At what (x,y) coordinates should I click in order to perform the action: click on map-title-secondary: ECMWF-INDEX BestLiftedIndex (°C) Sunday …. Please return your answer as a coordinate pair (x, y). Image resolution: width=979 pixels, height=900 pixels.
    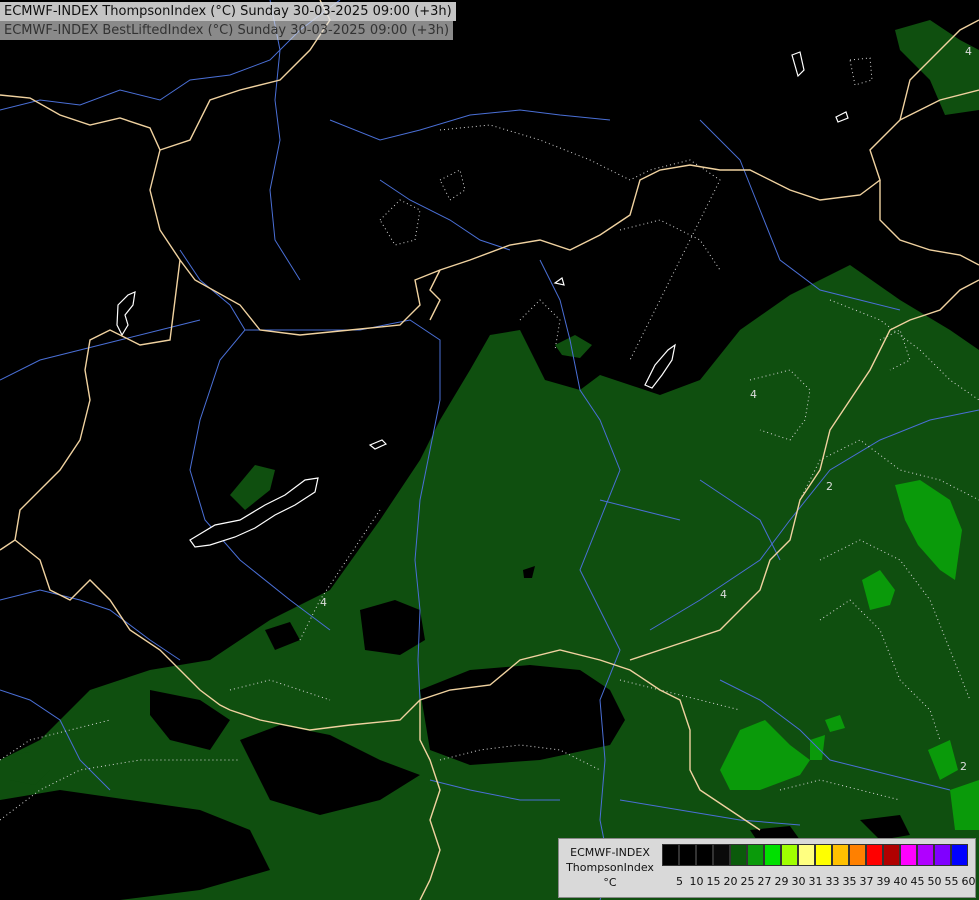
    Looking at the image, I should click on (227, 30).